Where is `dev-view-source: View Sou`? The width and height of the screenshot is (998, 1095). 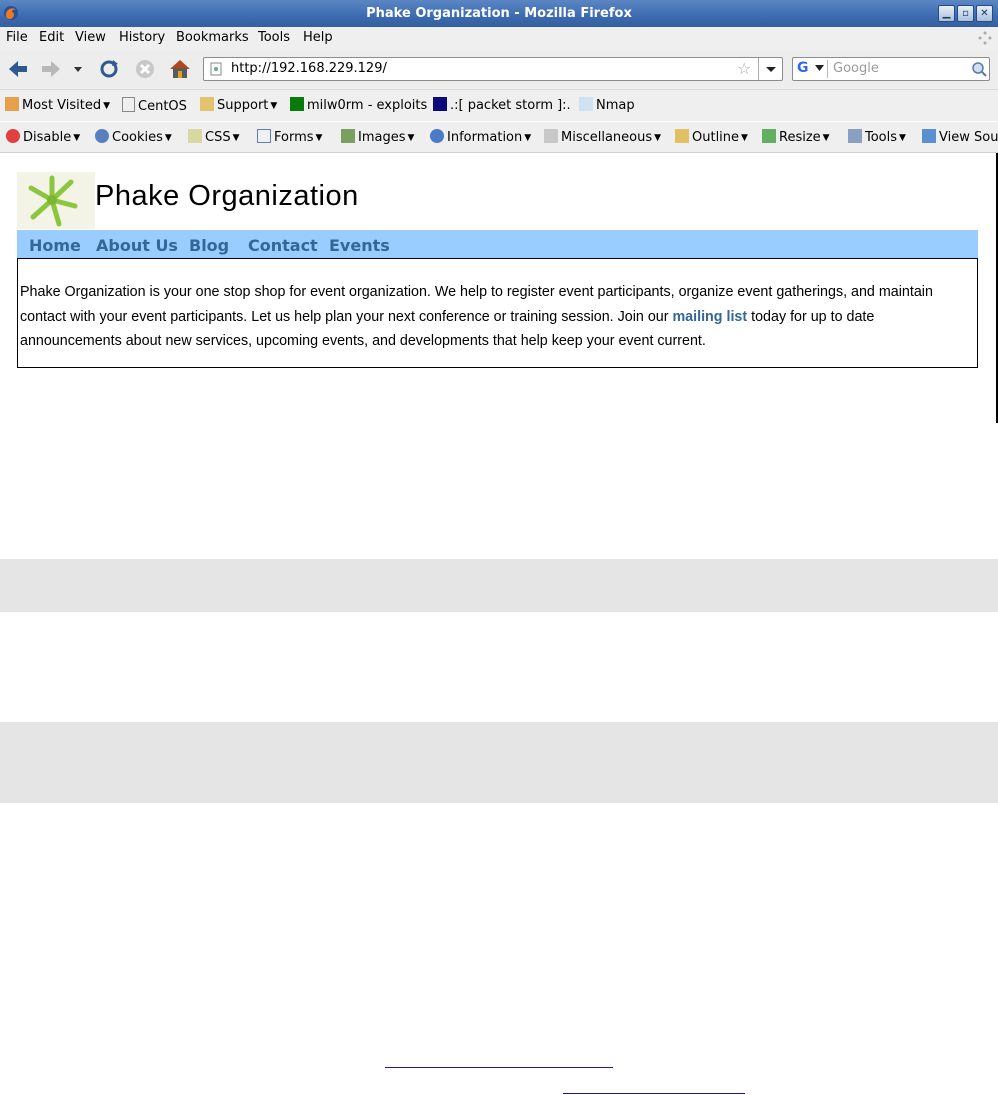
dev-view-source: View Sou is located at coordinates (960, 137).